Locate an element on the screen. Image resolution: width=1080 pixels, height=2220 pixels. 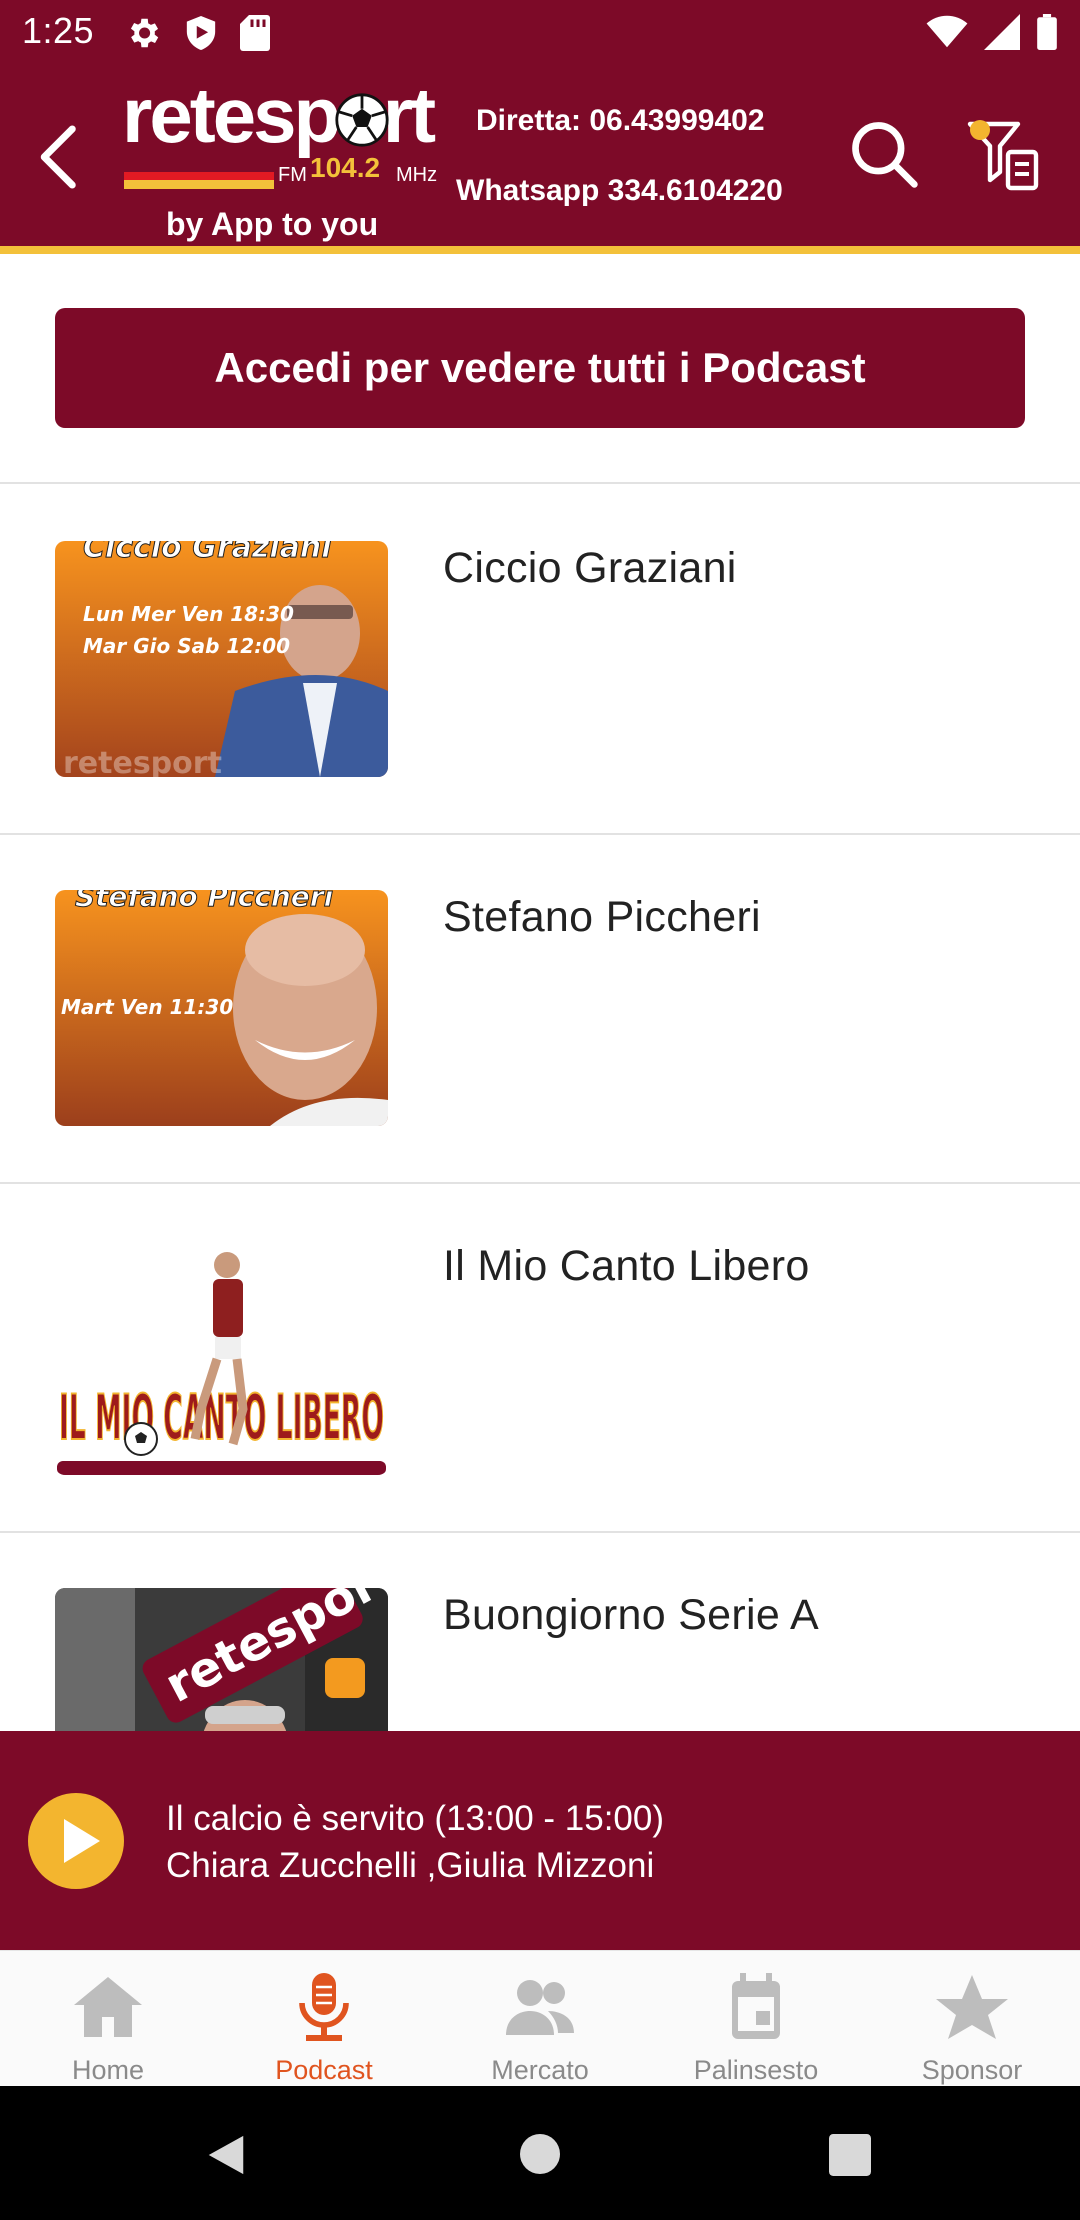
star-icon is located at coordinates (972, 2007).